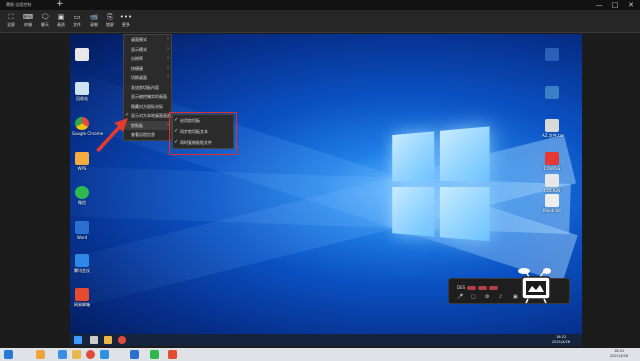 The image size is (640, 361). What do you see at coordinates (28, 17) in the screenshot?
I see `keyboard-icon: ⌨` at bounding box center [28, 17].